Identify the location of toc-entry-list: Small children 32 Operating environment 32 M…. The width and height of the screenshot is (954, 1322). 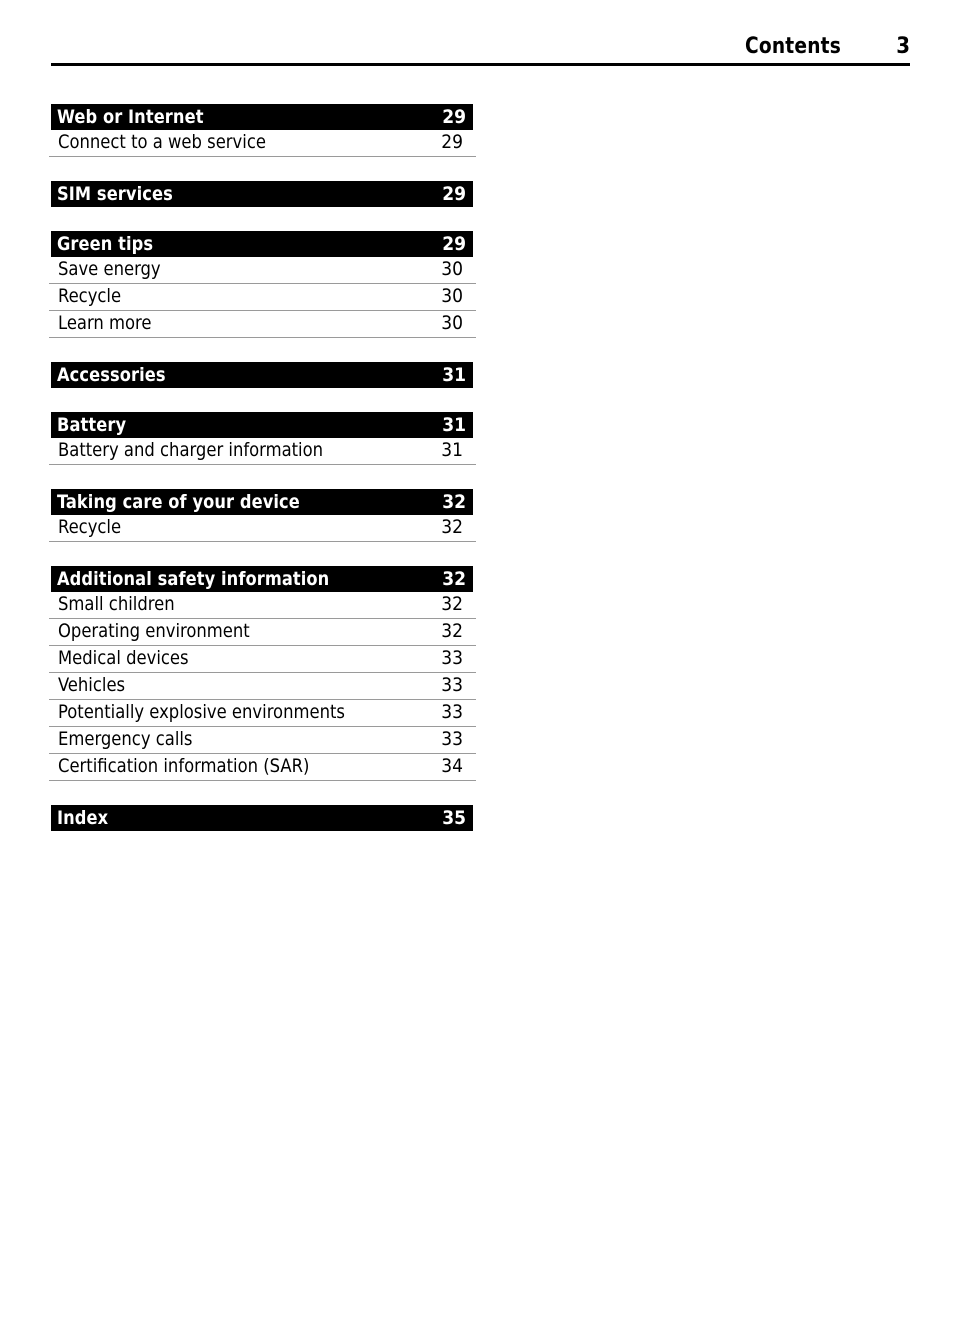
(477, 686).